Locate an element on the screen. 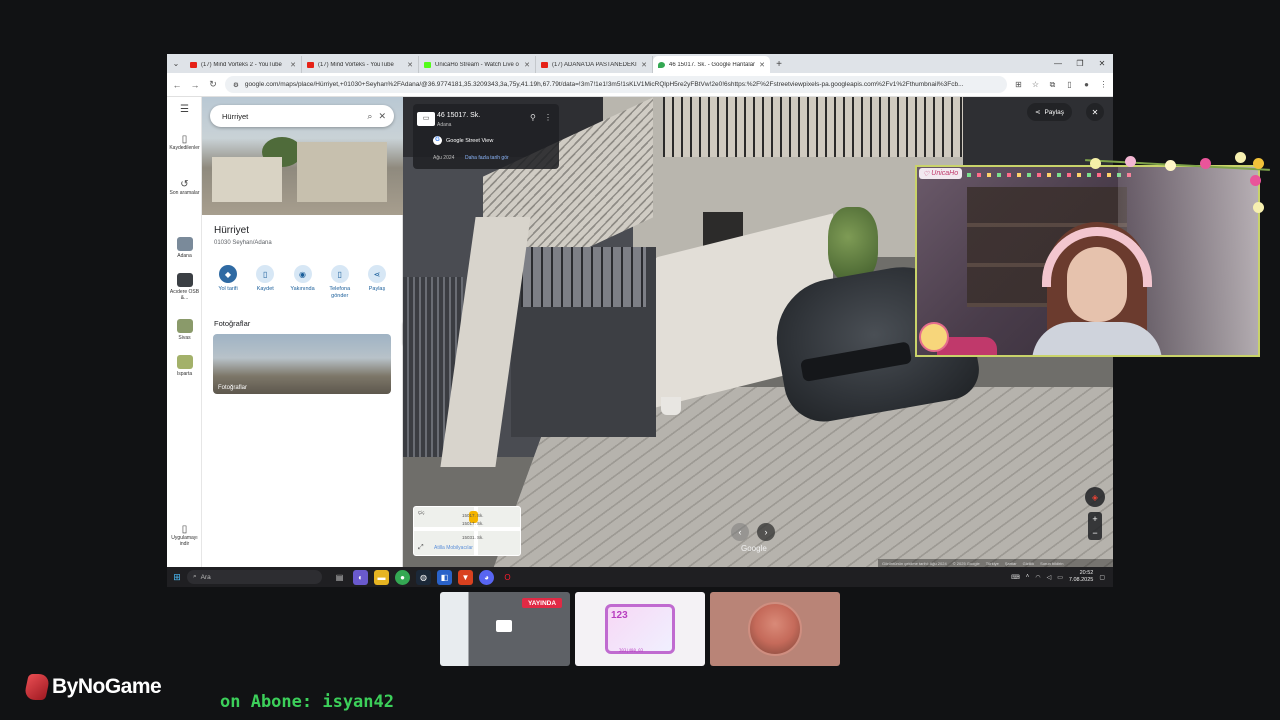 The height and width of the screenshot is (720, 1280). tab-kick-stream: UnicaHo Stream - Watch Live o ✕ is located at coordinates (477, 64).